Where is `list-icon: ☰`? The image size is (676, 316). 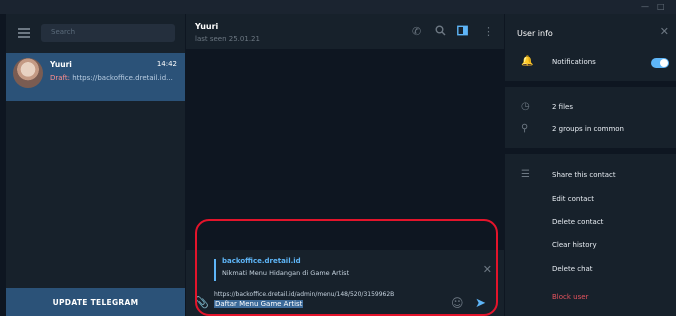 list-icon: ☰ is located at coordinates (525, 174).